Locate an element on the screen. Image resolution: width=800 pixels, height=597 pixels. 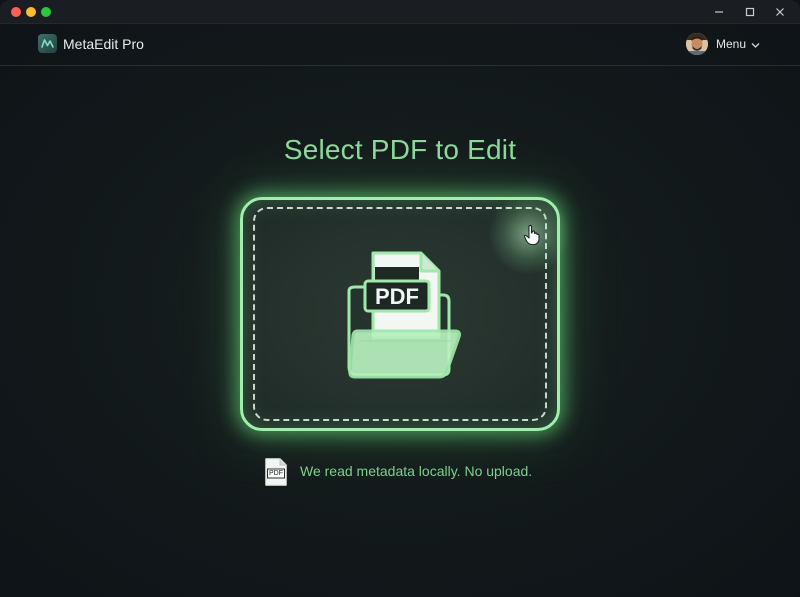
hand-pointer-icon is located at coordinates (532, 237).